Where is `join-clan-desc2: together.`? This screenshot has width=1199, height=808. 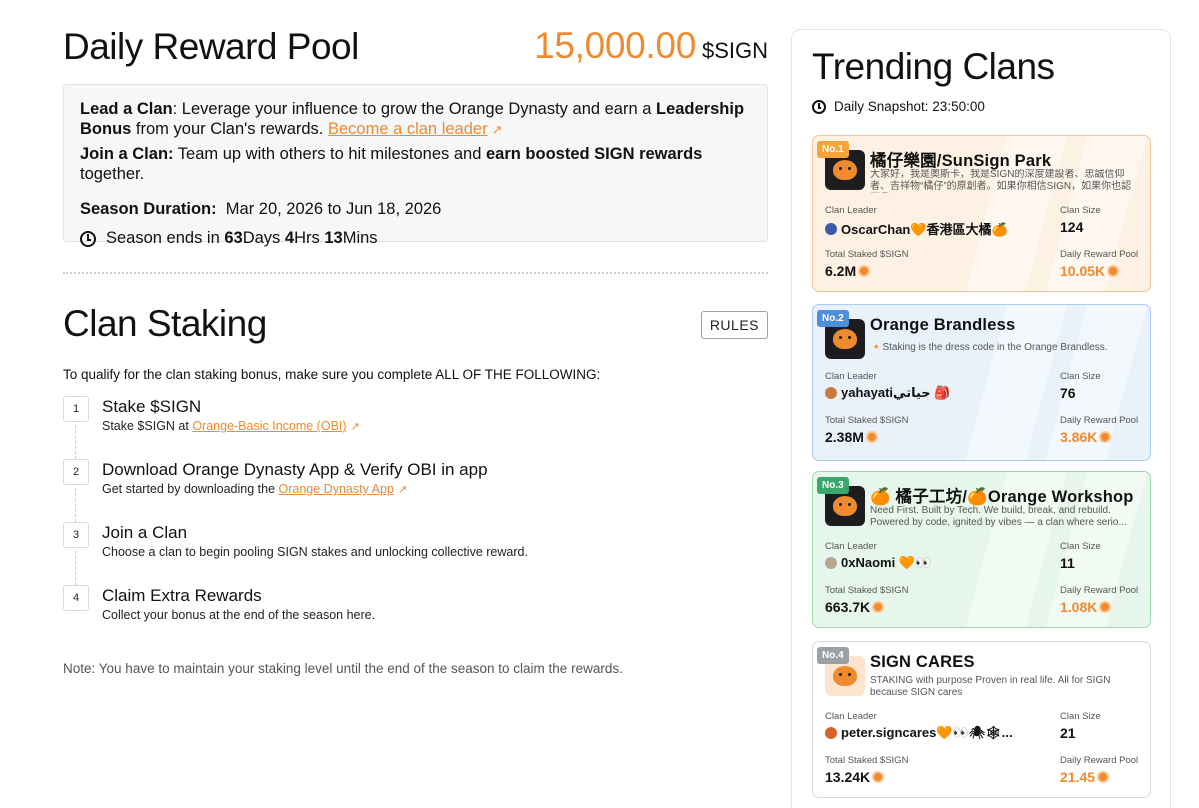
join-clan-desc2: together. is located at coordinates (112, 174).